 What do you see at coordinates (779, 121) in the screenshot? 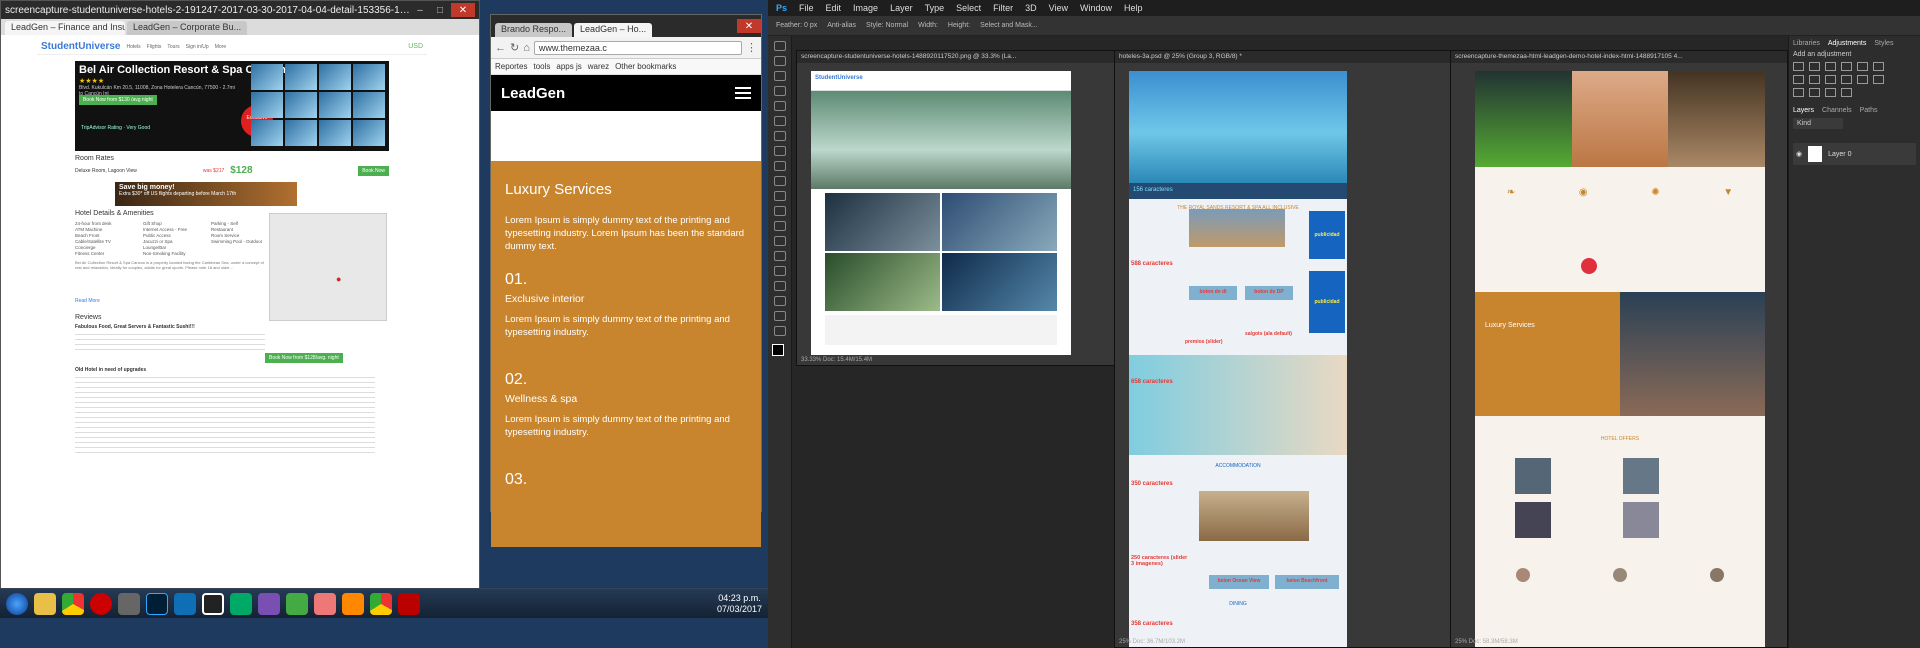
I see `eyedropper-tool-icon` at bounding box center [779, 121].